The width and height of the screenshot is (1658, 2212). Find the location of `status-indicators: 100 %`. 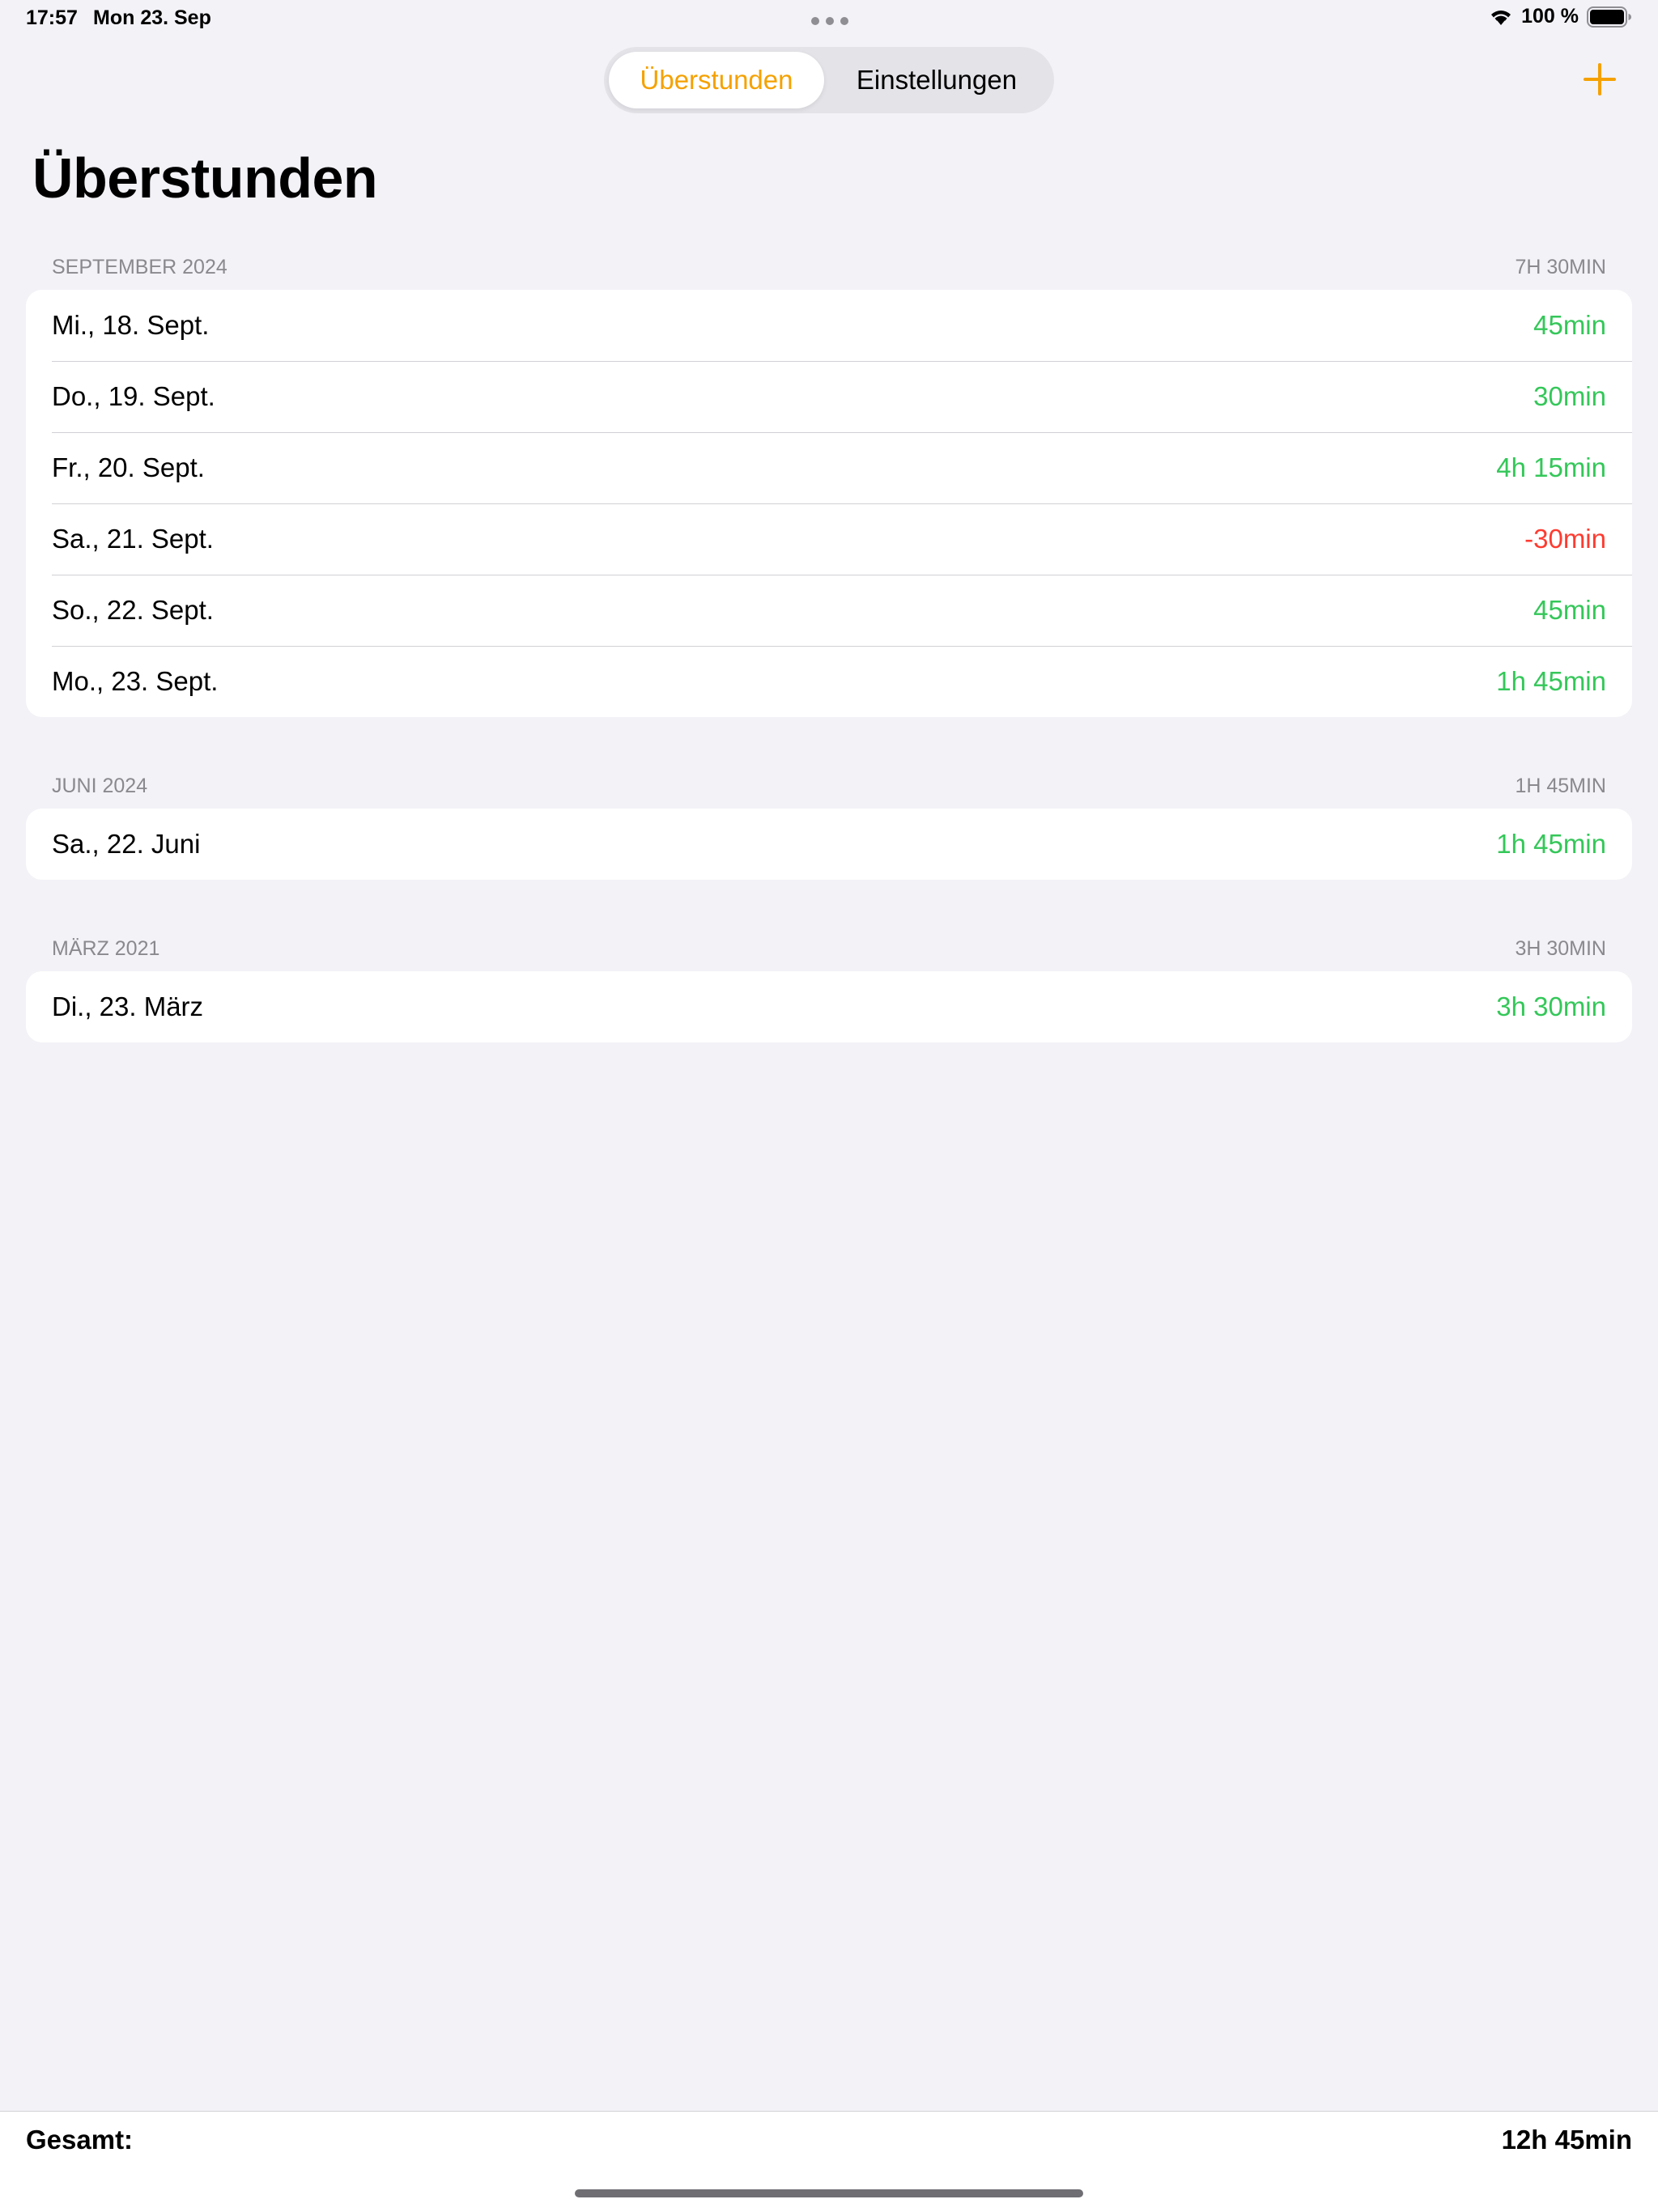

status-indicators: 100 % is located at coordinates (1560, 16).